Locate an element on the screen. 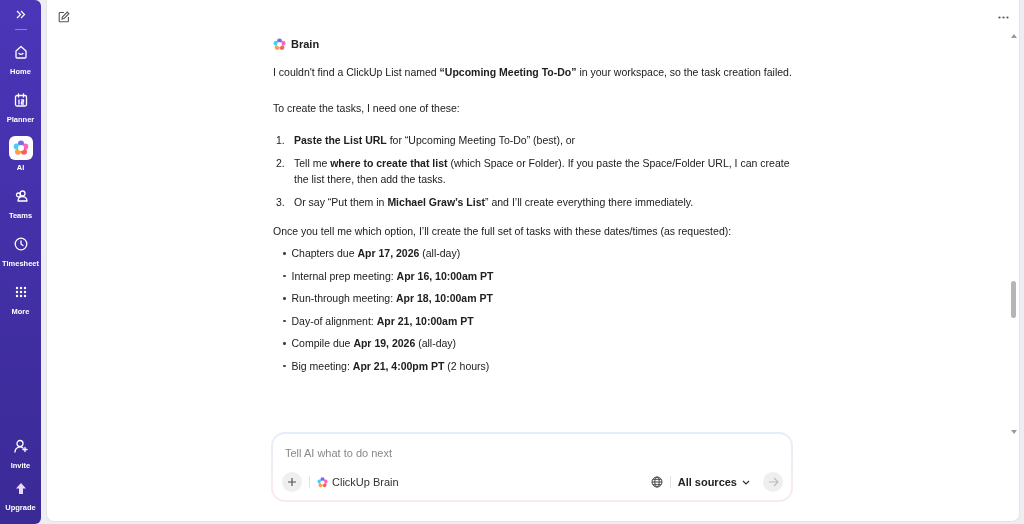  edit-icon is located at coordinates (64, 17).